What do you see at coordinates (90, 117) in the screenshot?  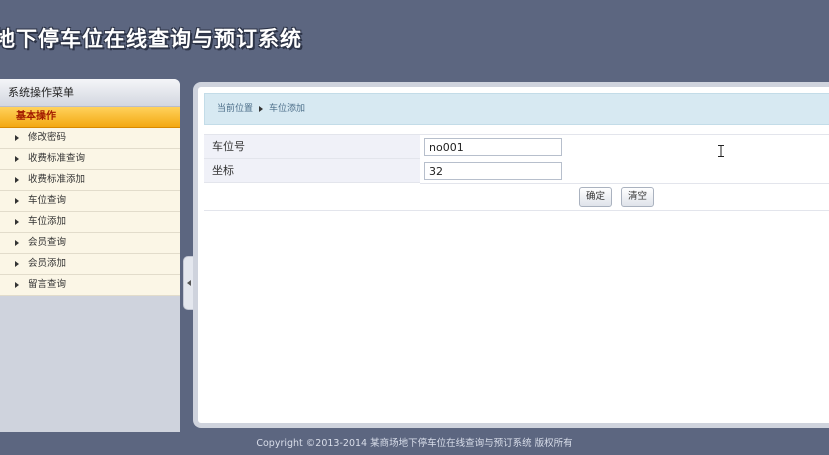 I see `sidebar-group-basic: 基本操作` at bounding box center [90, 117].